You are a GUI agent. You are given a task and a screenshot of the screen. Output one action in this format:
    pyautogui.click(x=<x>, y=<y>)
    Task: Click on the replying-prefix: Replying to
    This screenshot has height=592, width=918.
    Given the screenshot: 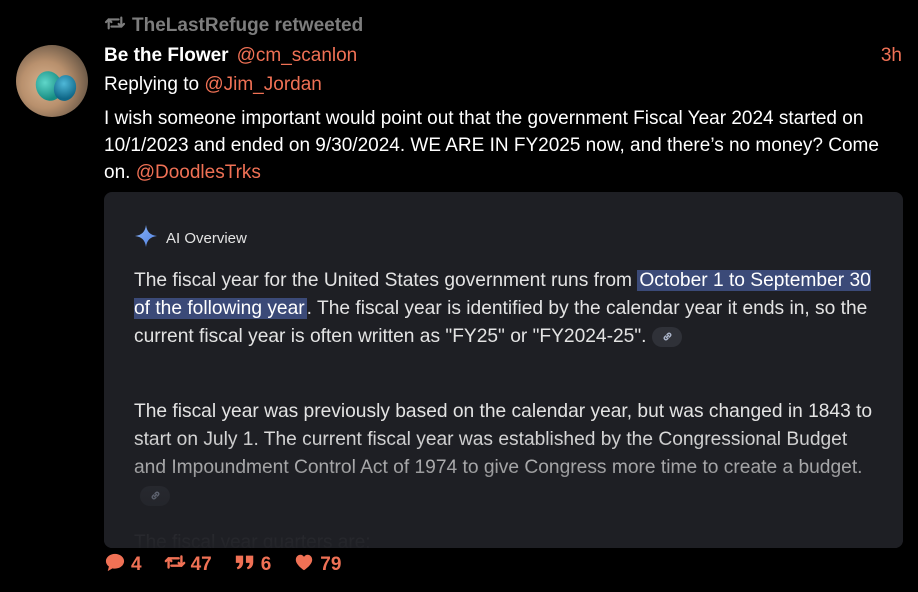 What is the action you would take?
    pyautogui.click(x=154, y=84)
    